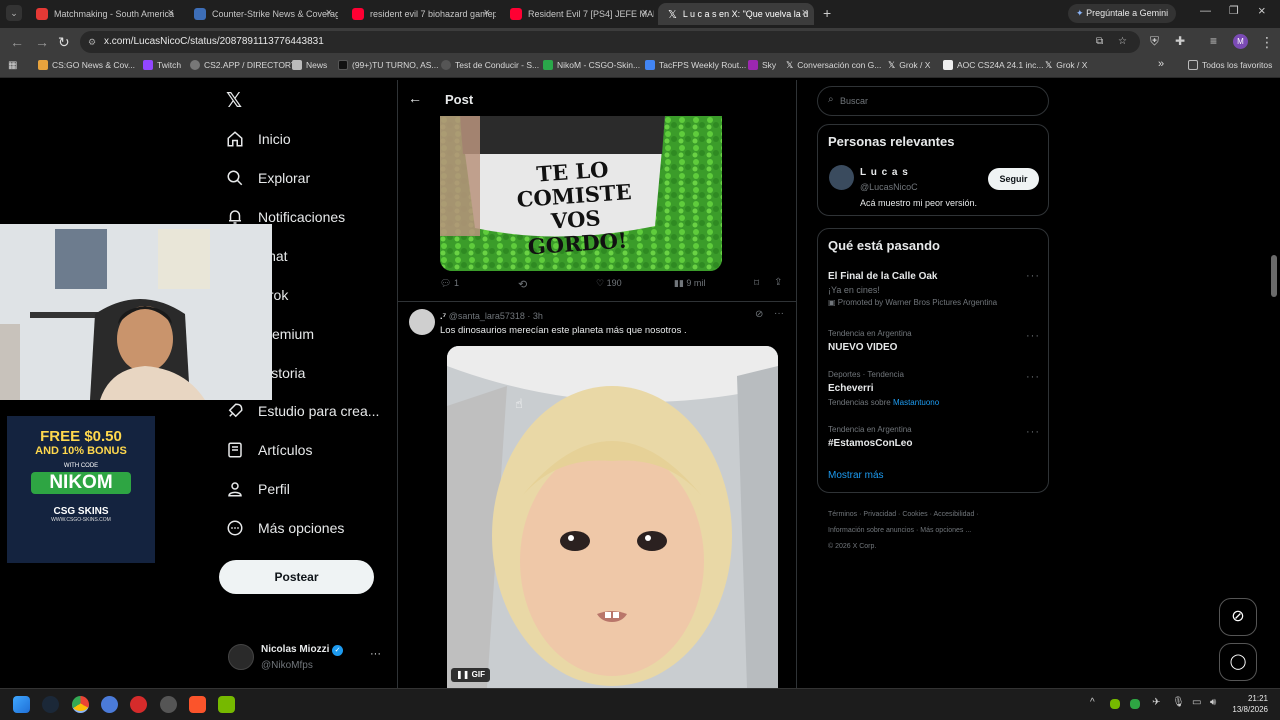  Describe the element at coordinates (1013, 179) in the screenshot. I see `follow-button: Seguir` at that location.